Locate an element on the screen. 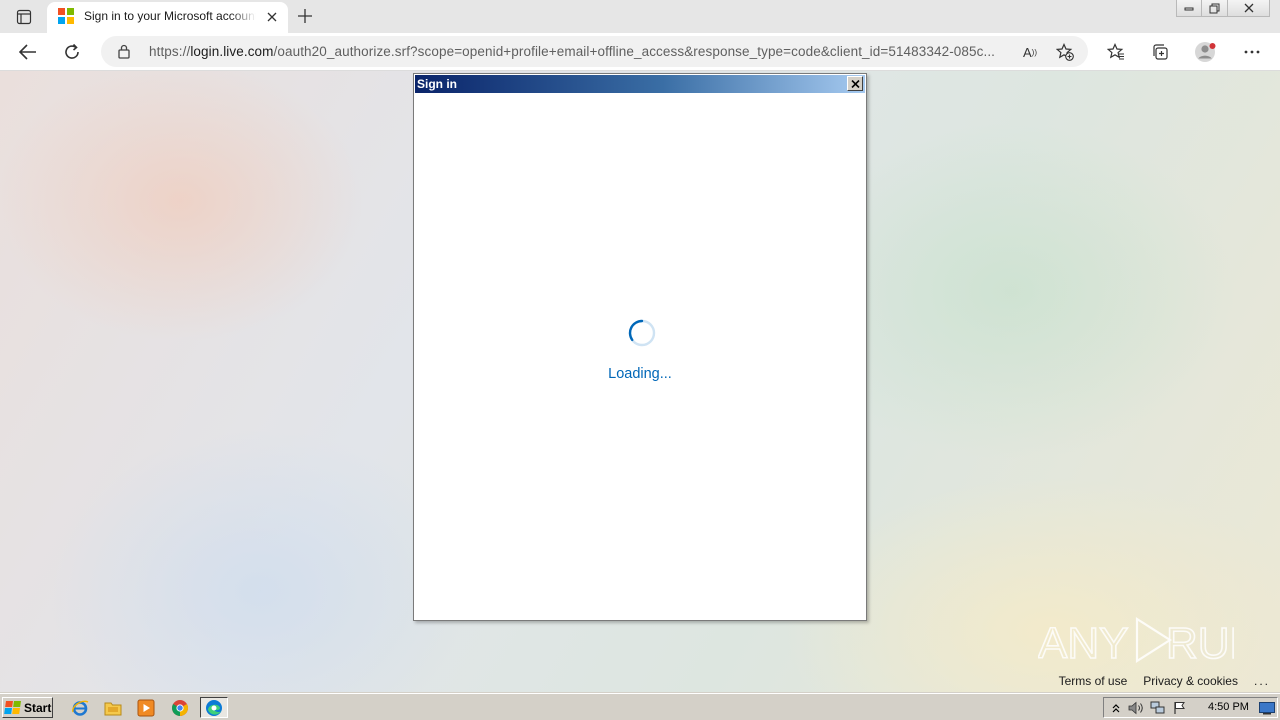  add-favorite-icon is located at coordinates (1065, 52).